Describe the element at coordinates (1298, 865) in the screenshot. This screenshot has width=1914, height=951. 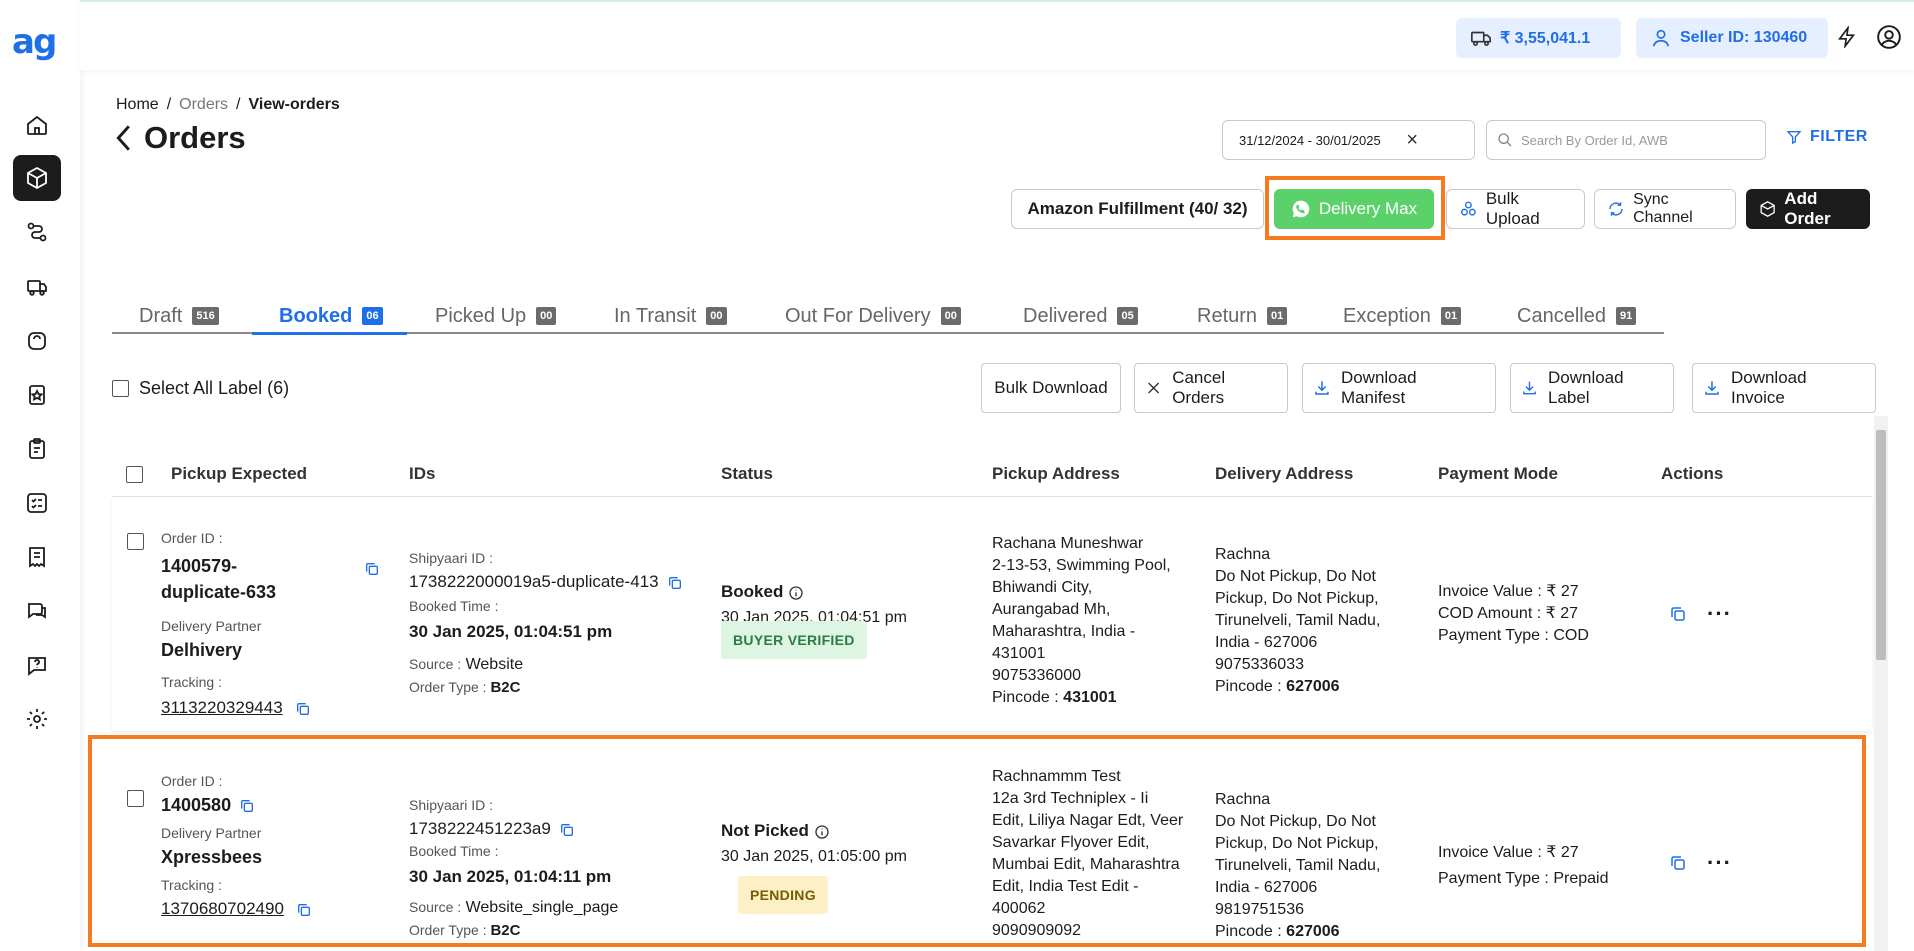
I see `address-line: Tirunelveli, Tamil Nadu,` at that location.